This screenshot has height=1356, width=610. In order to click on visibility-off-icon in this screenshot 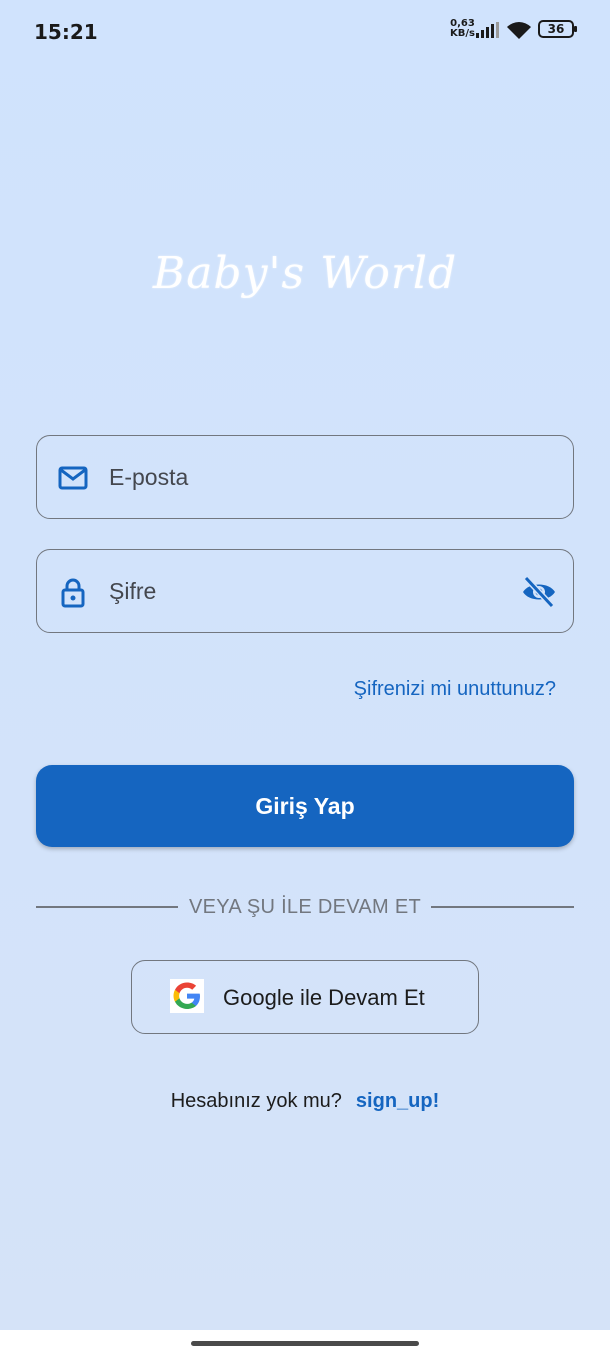, I will do `click(539, 592)`.